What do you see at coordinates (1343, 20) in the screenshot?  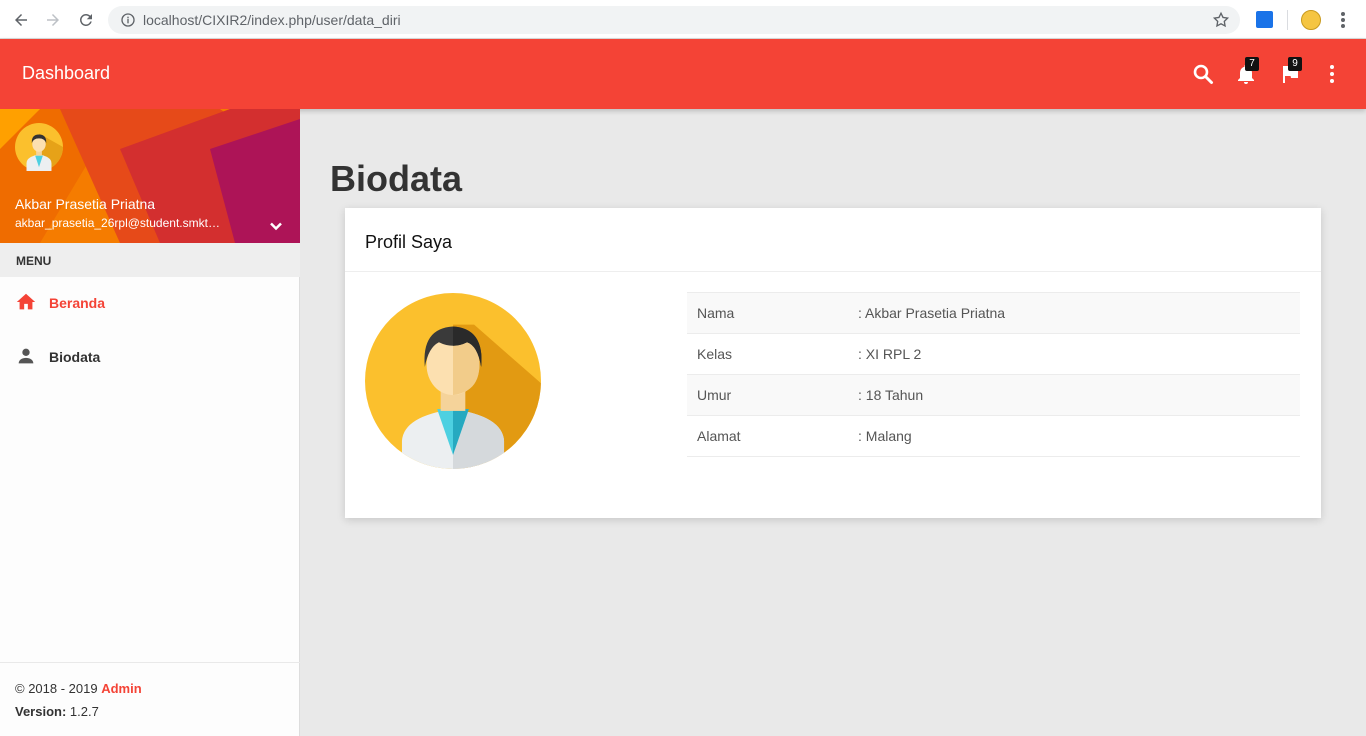 I see `browser-menu-icon` at bounding box center [1343, 20].